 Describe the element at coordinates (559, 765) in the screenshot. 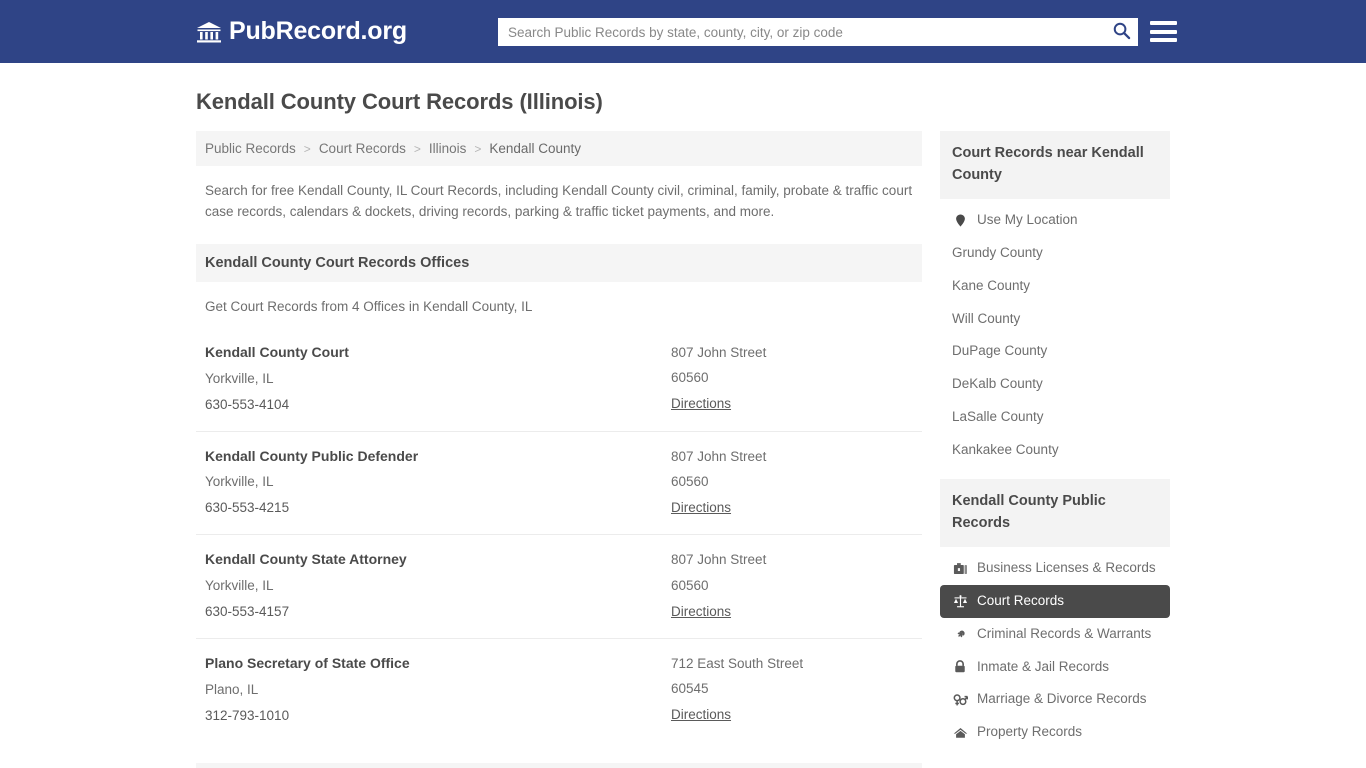

I see `databases-section-heading: Kendall County Court Records Databases` at that location.